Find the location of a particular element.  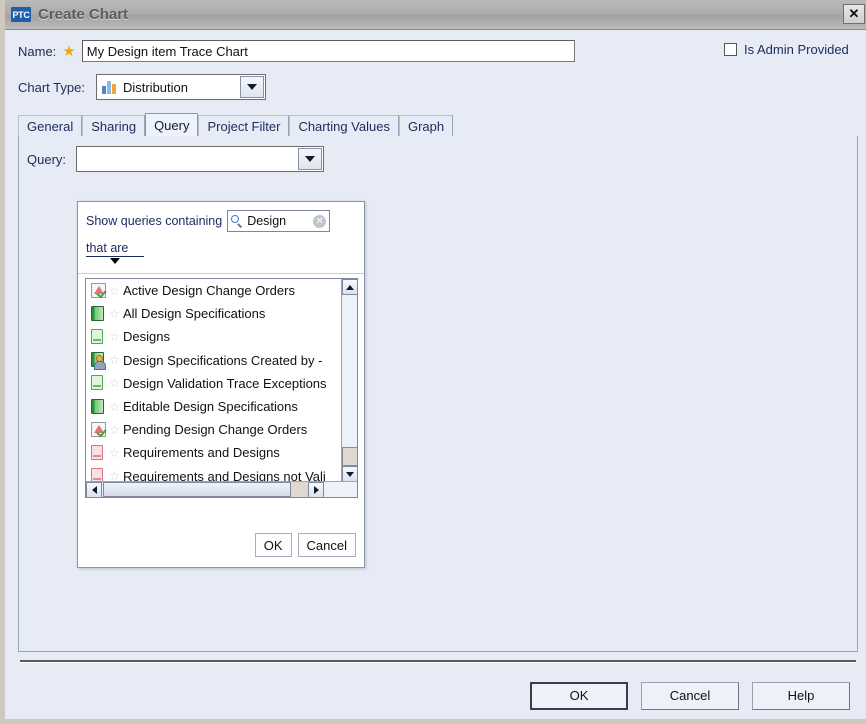

query-dropdown-arrow-icon is located at coordinates (310, 159).